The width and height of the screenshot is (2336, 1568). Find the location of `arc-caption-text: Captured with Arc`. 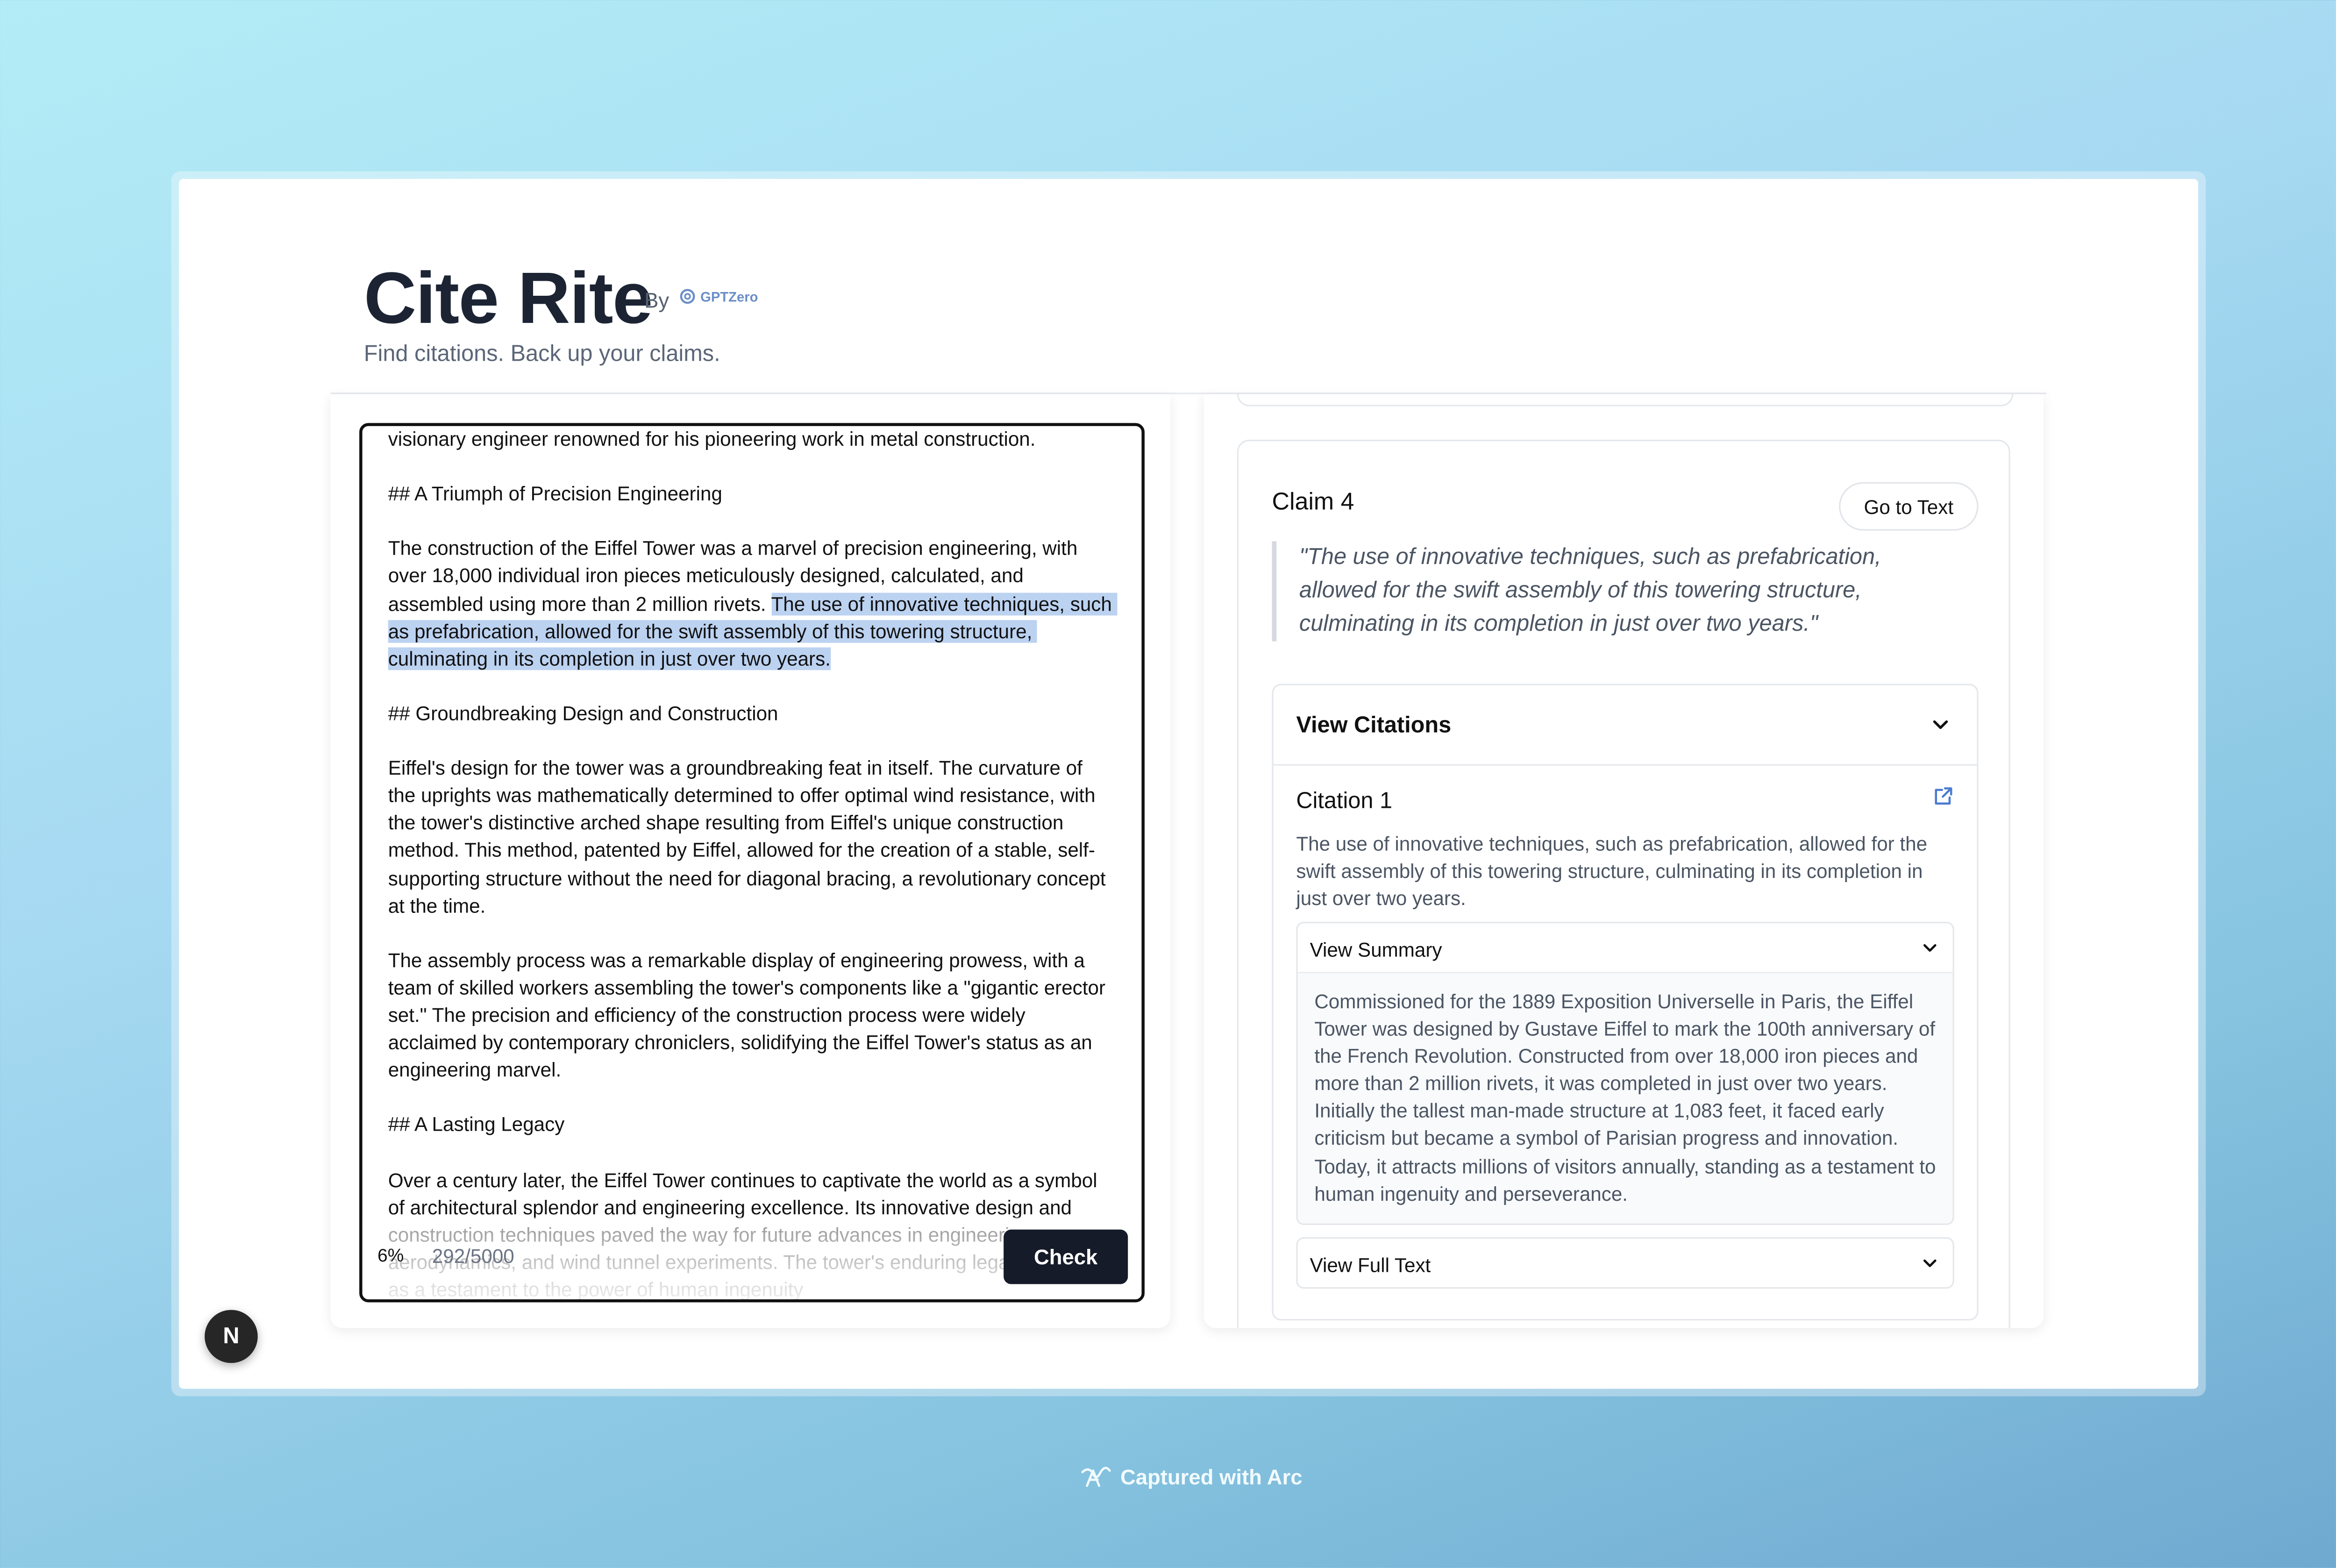

arc-caption-text: Captured with Arc is located at coordinates (1211, 1477).